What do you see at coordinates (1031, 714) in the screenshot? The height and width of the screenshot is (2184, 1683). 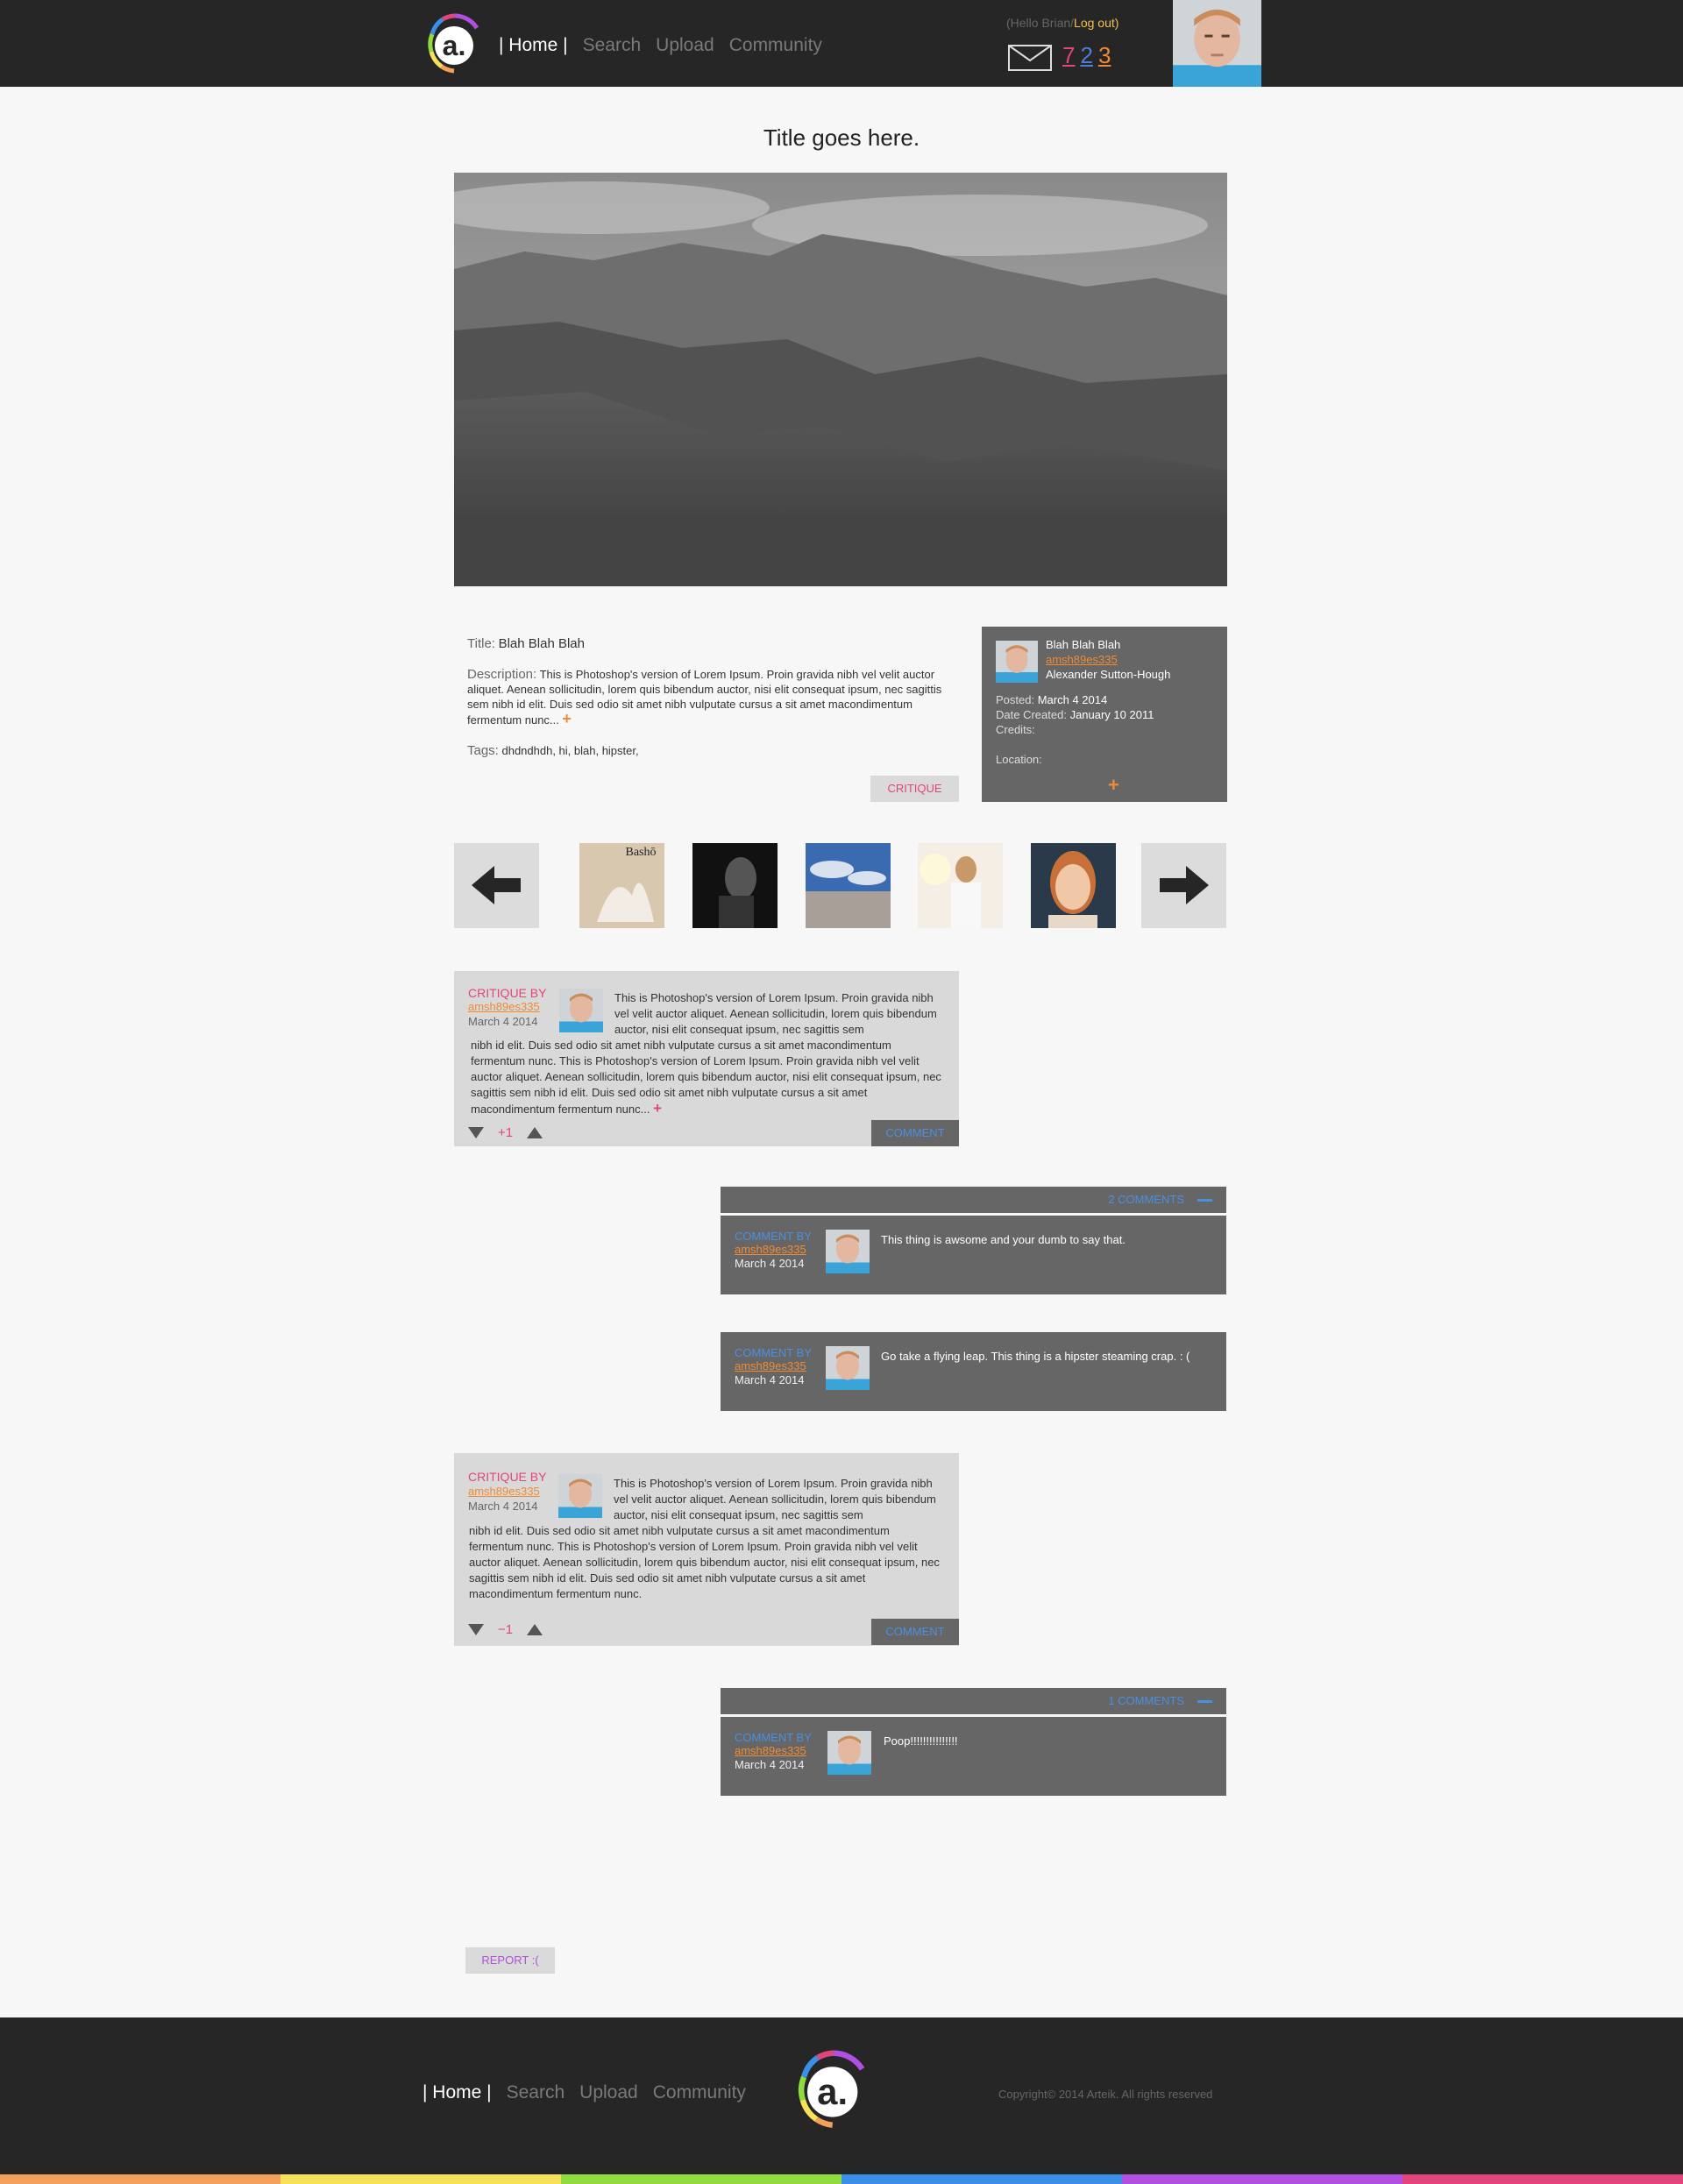 I see `created-label: Date Created:` at bounding box center [1031, 714].